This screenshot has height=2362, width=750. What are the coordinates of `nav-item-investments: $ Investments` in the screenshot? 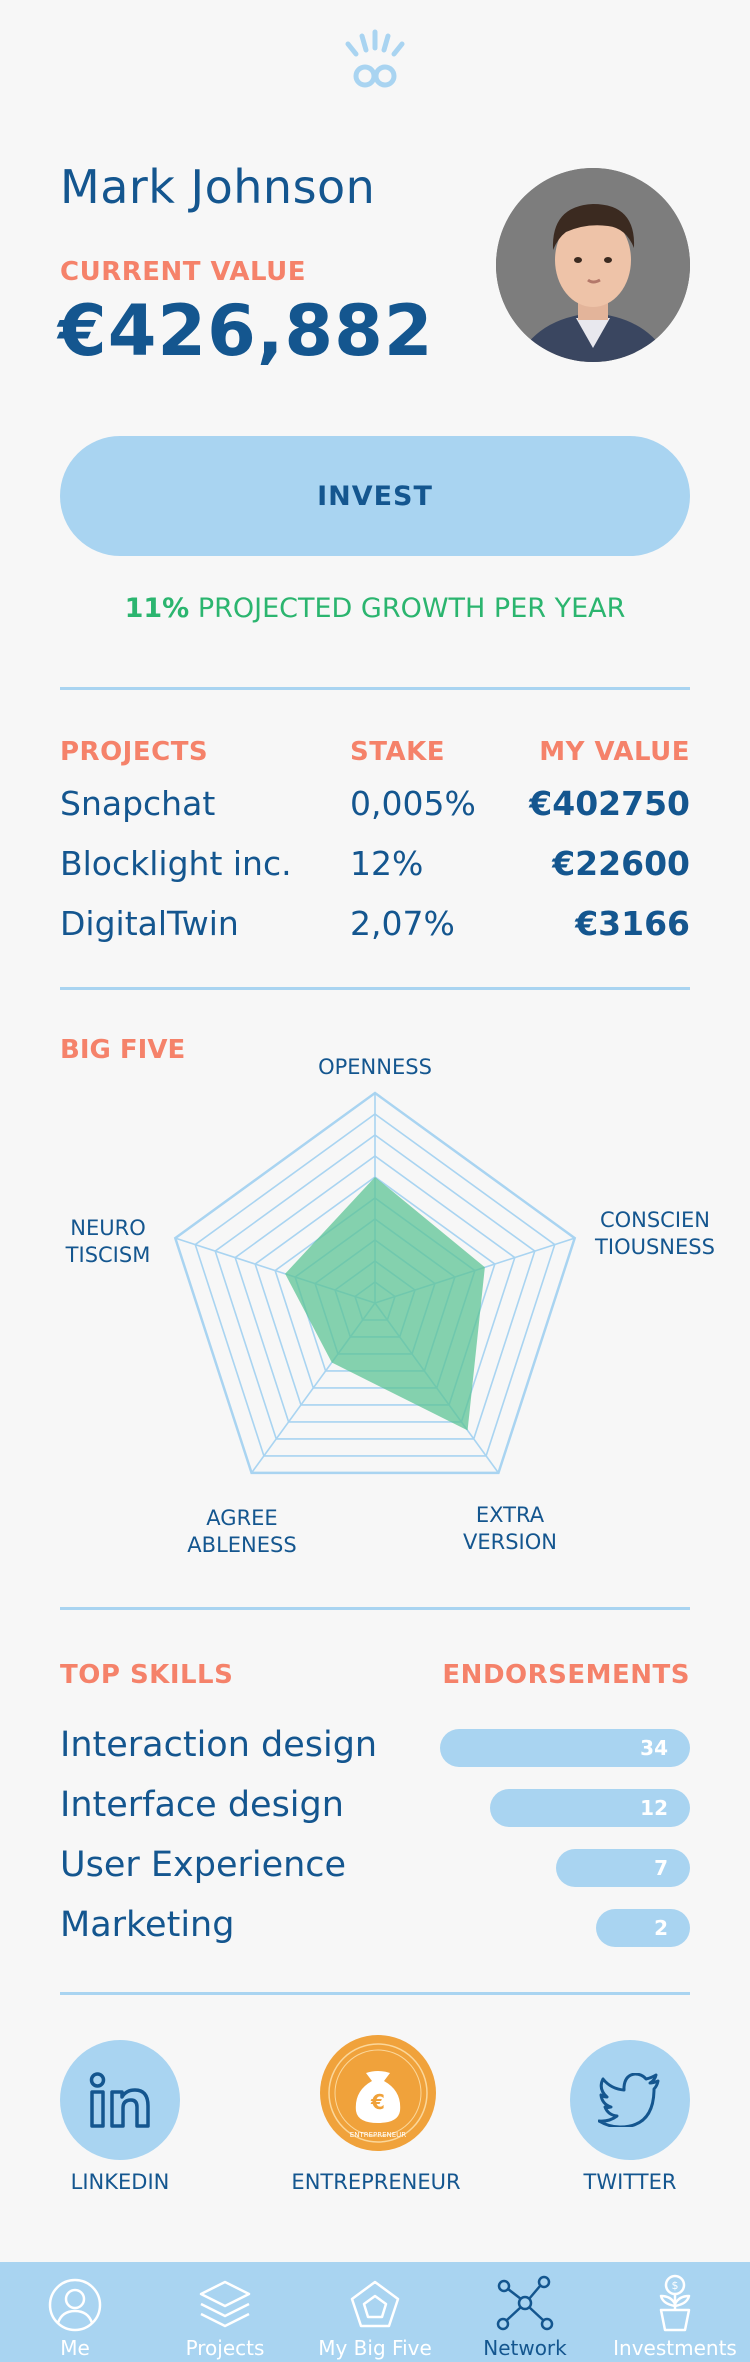 It's located at (675, 2312).